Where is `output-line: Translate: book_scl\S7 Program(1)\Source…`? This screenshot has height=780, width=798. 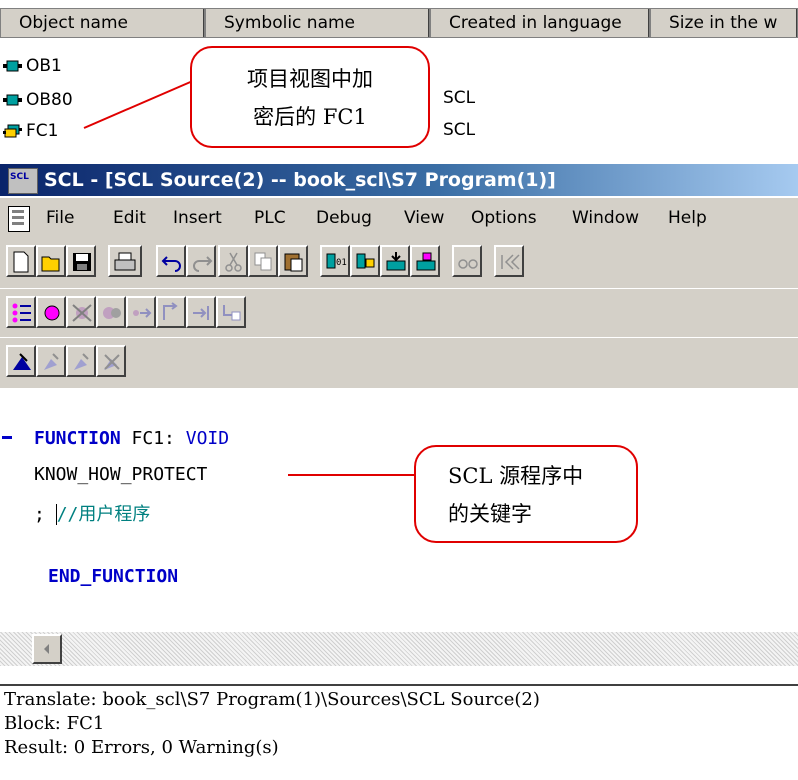
output-line: Translate: book_scl\S7 Program(1)\Source… is located at coordinates (272, 699).